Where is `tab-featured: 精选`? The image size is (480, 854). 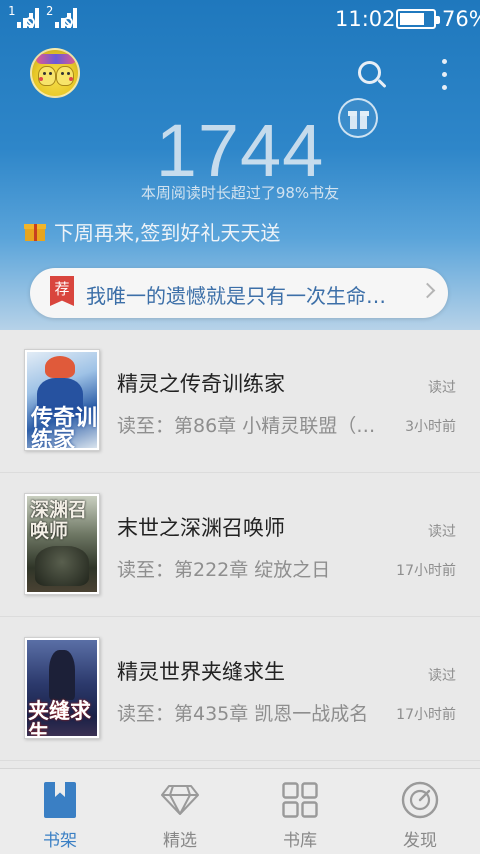 tab-featured: 精选 is located at coordinates (180, 811).